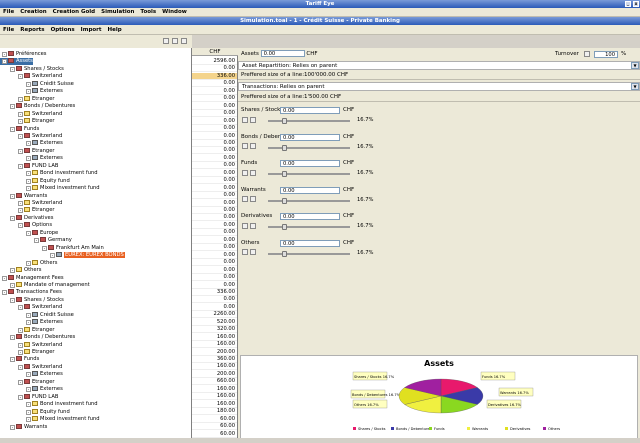  I want to click on tree-item: - Funds, so click(19, 129).